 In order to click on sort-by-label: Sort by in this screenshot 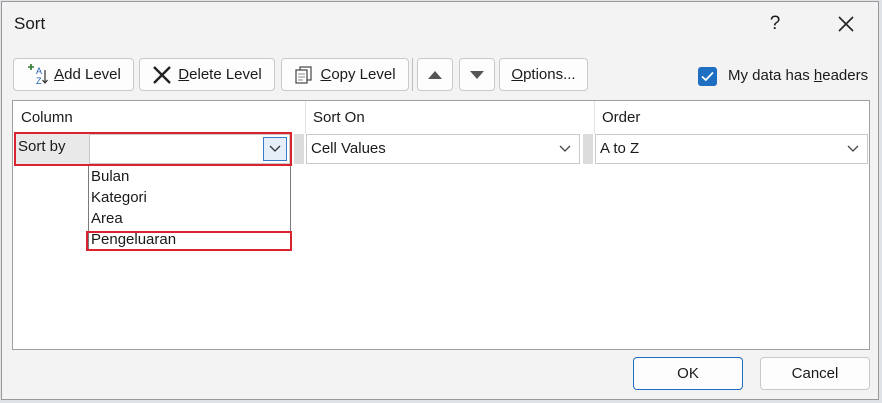, I will do `click(52, 149)`.